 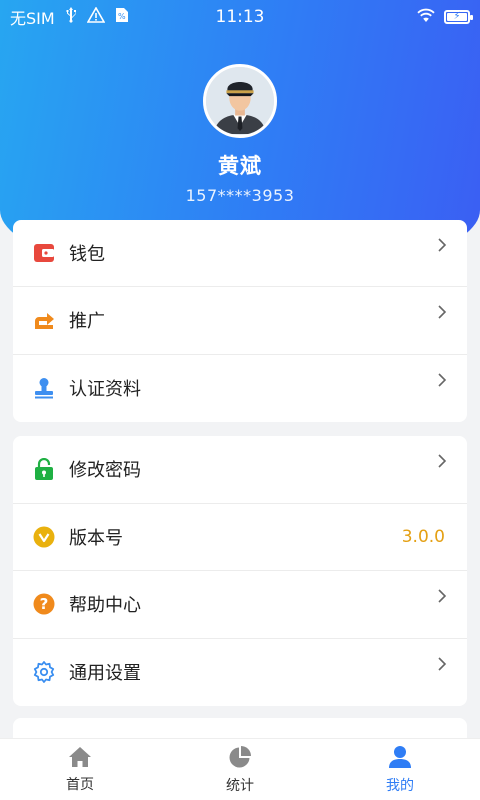 I want to click on menu-item-label: 推广, so click(x=87, y=322).